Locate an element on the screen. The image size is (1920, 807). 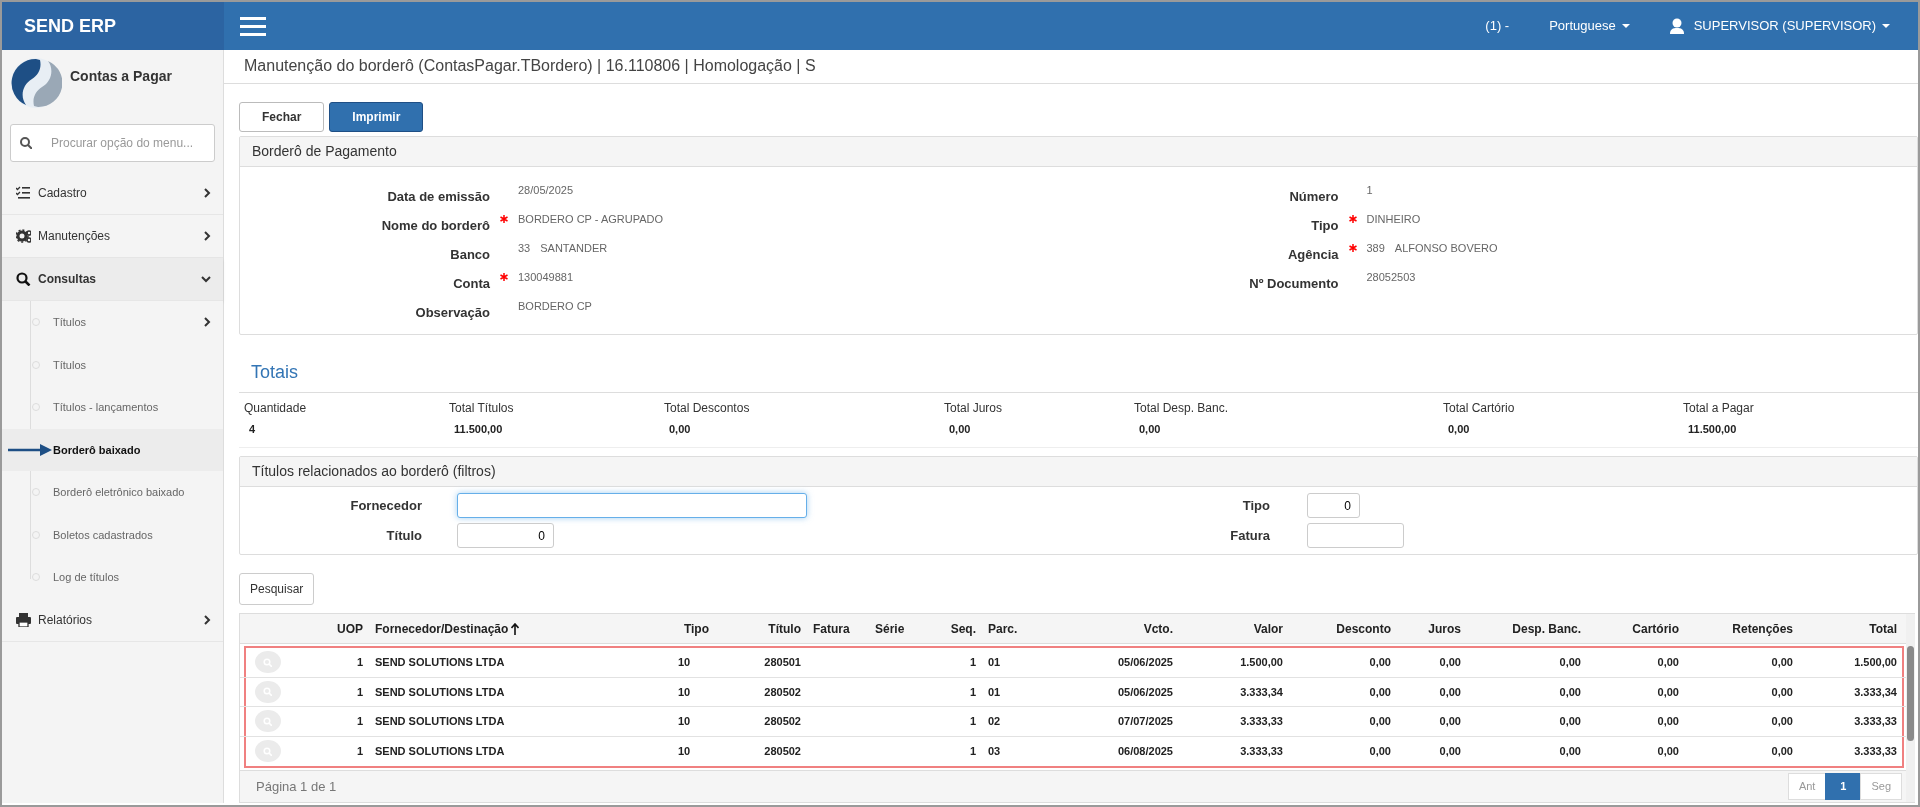
printer-icon is located at coordinates (23, 619).